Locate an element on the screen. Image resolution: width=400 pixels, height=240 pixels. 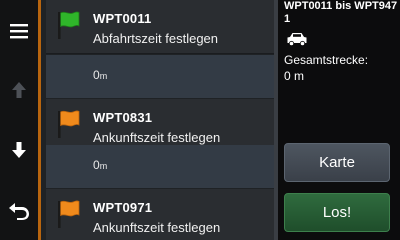
total-distance-value: 0 m is located at coordinates (294, 76).